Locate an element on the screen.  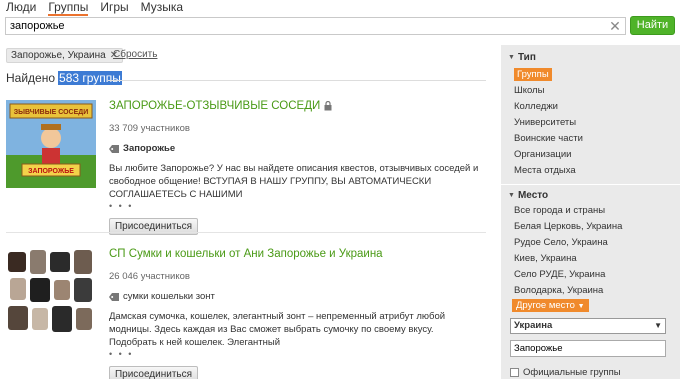
thumb-caption-top: ЗЫВЧИВЫЕ СОСЕДИ is located at coordinates (51, 112).